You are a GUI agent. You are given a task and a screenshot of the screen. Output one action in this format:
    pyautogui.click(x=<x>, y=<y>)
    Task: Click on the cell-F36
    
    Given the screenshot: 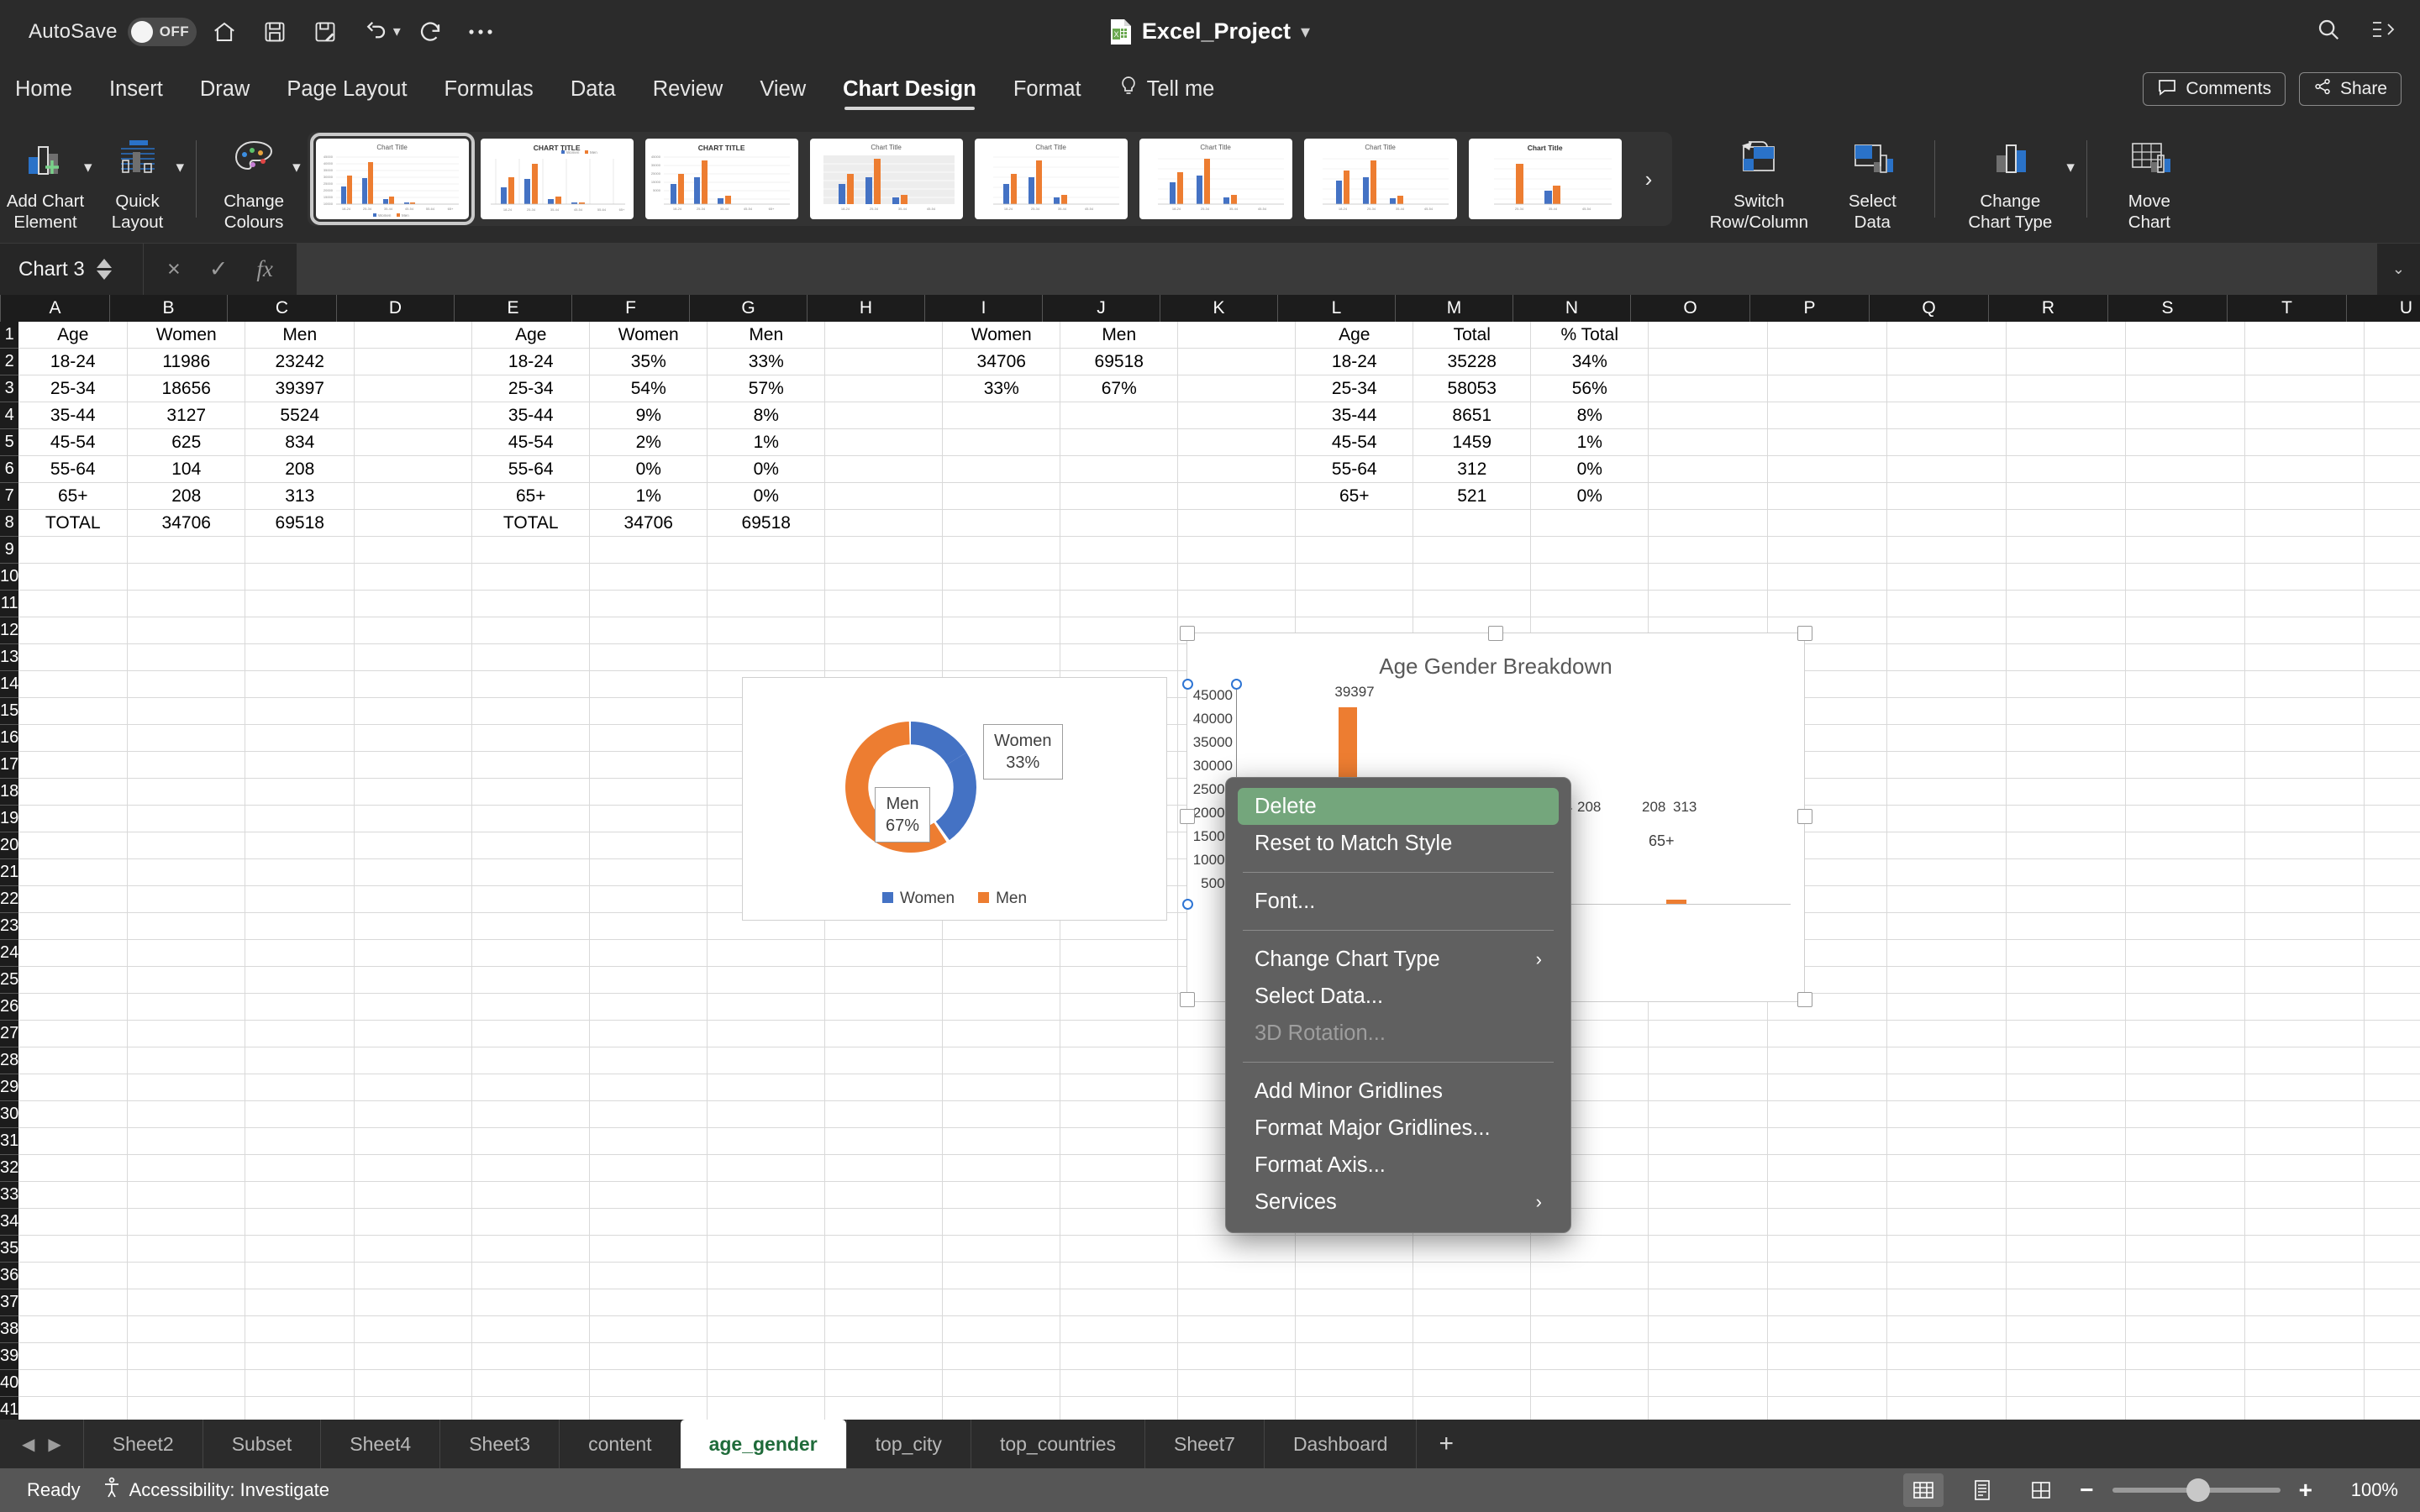 What is the action you would take?
    pyautogui.click(x=649, y=1276)
    